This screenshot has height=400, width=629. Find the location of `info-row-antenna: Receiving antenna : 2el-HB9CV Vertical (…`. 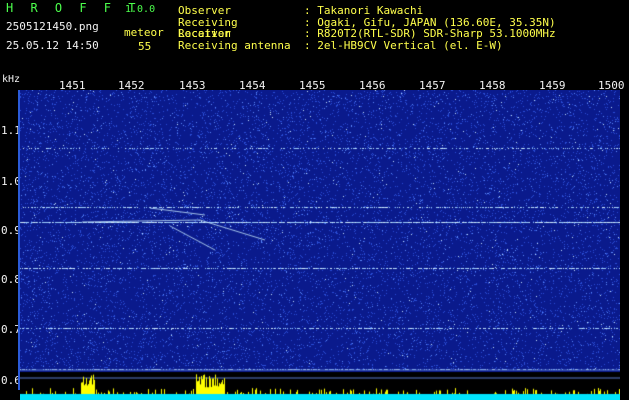

info-row-antenna: Receiving antenna : 2el-HB9CV Vertical (… is located at coordinates (367, 45).